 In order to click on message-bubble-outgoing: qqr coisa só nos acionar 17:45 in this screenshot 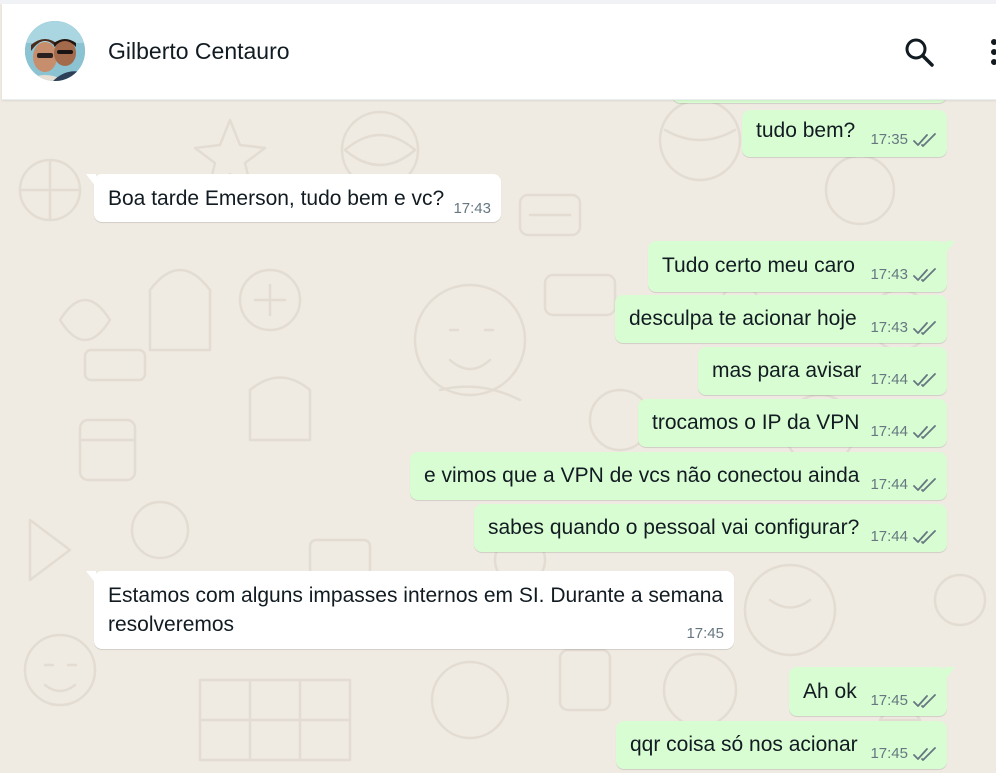, I will do `click(781, 745)`.